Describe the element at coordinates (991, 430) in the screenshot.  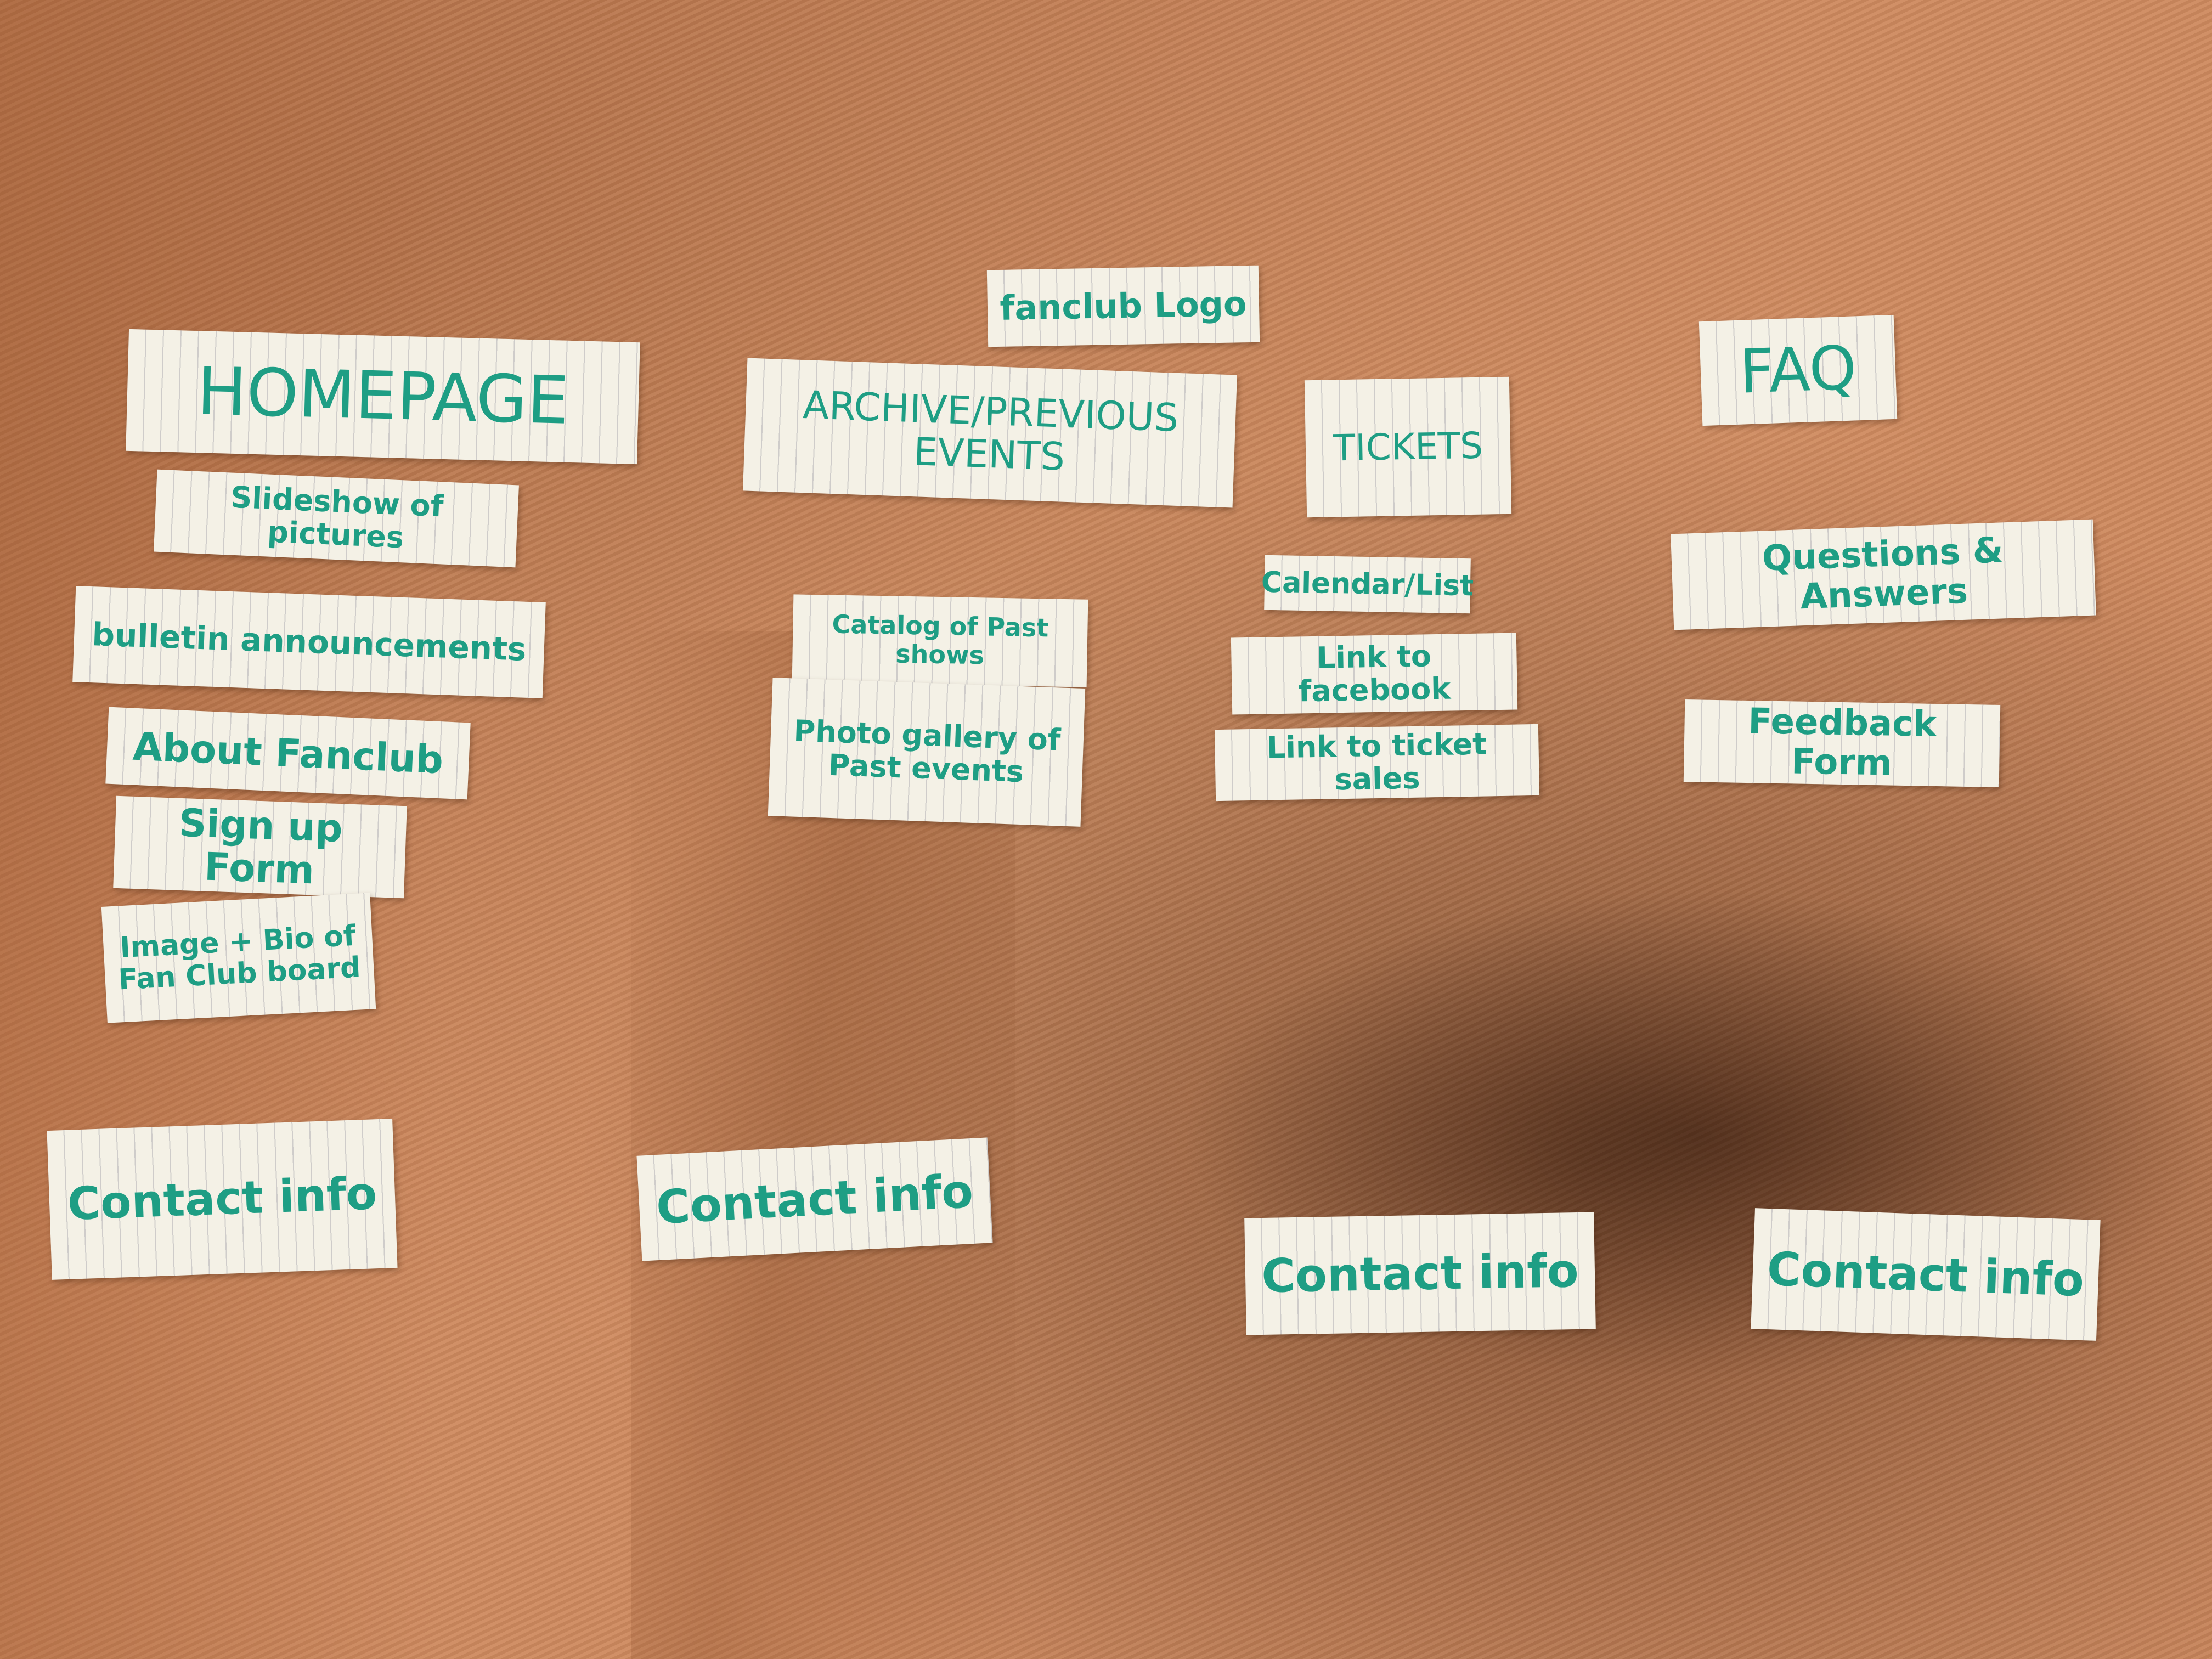
I see `archive-heading: ARCHIVE/PREVIOUS EVENTS` at that location.